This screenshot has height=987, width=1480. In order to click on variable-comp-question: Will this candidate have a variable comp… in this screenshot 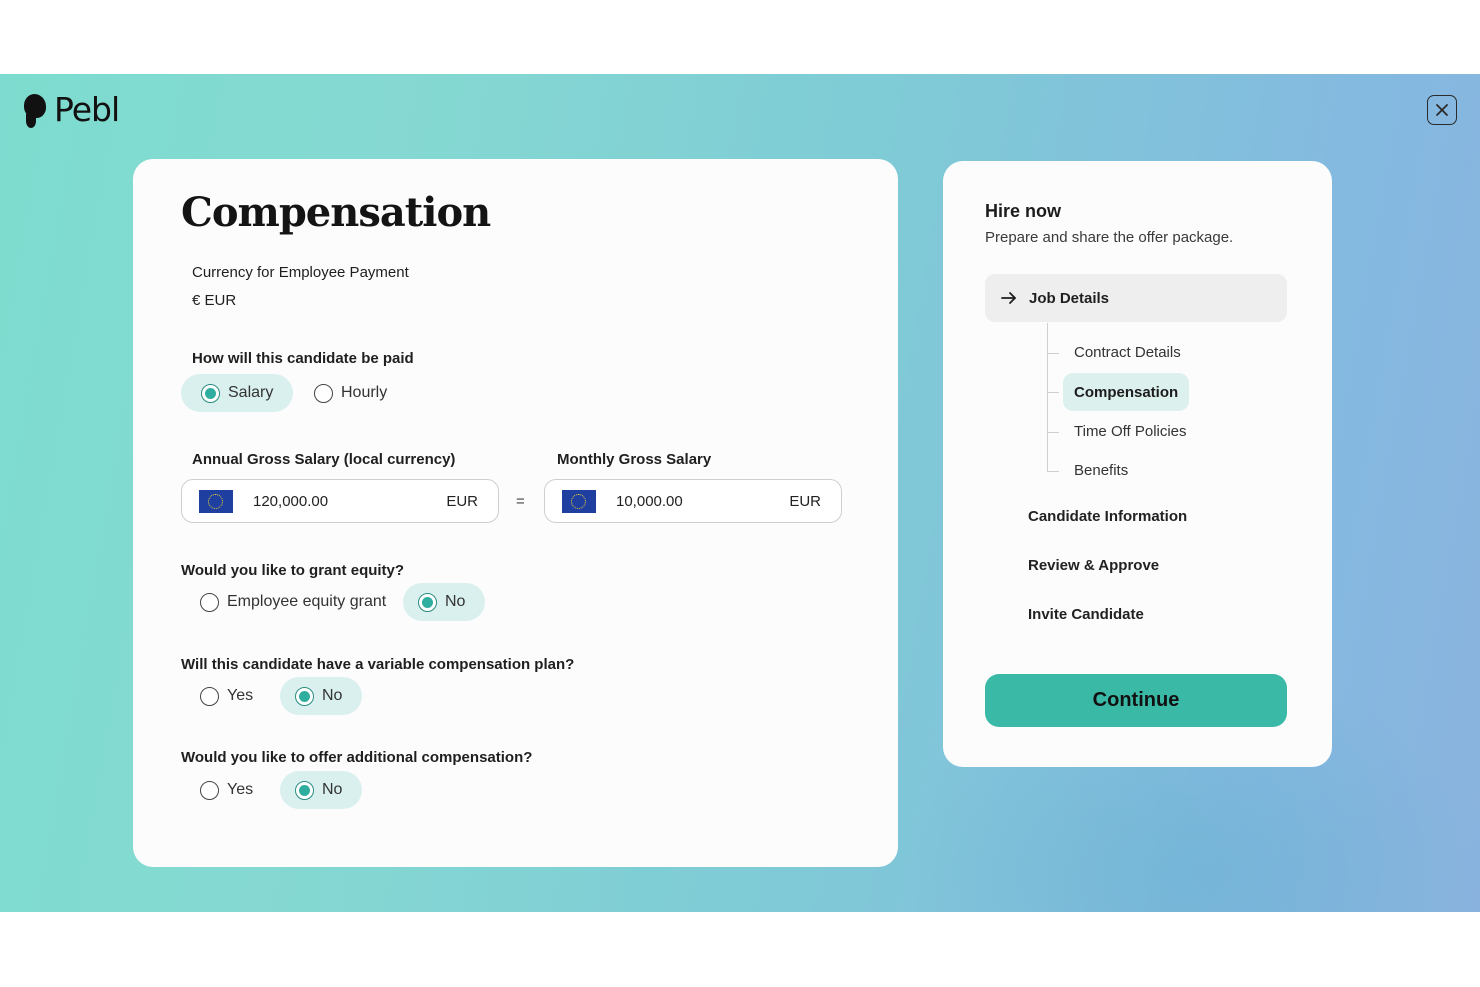, I will do `click(378, 664)`.